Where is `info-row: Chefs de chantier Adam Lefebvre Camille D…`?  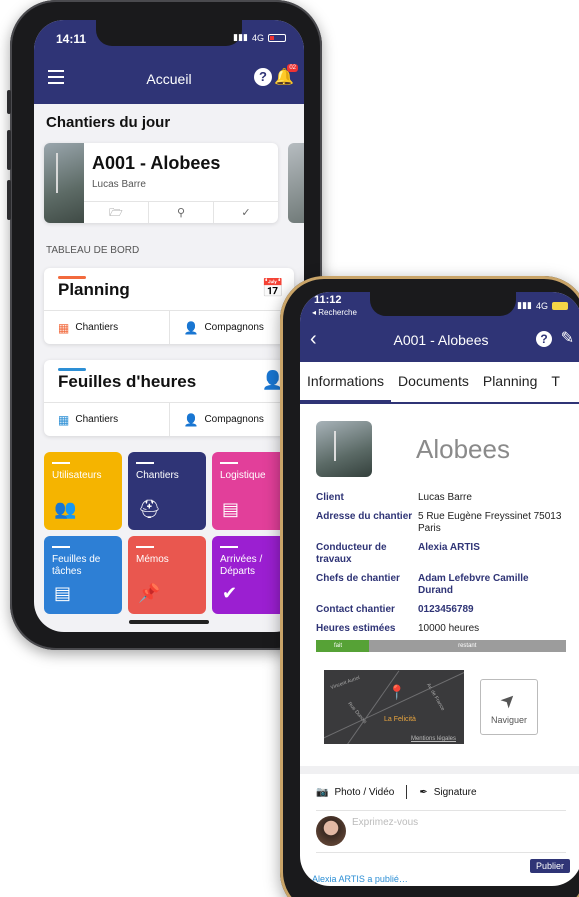 info-row: Chefs de chantier Adam Lefebvre Camille D… is located at coordinates (441, 585).